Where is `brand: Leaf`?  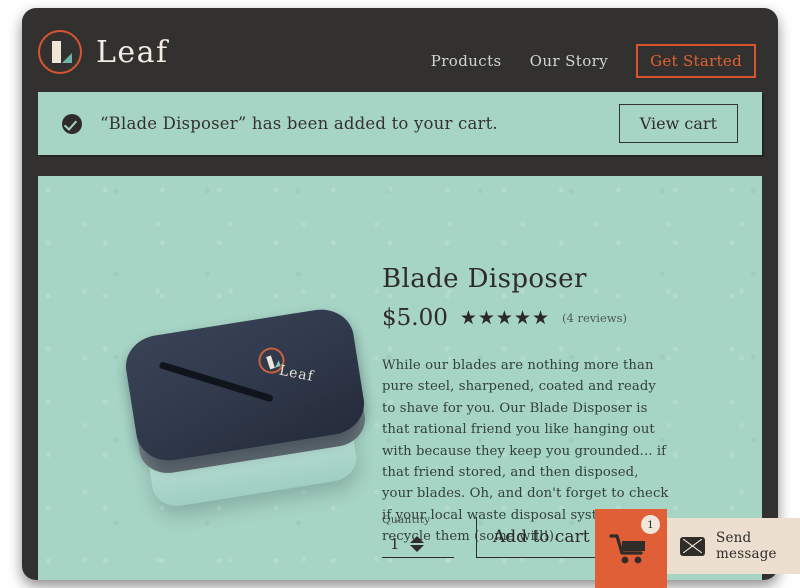 brand: Leaf is located at coordinates (103, 52).